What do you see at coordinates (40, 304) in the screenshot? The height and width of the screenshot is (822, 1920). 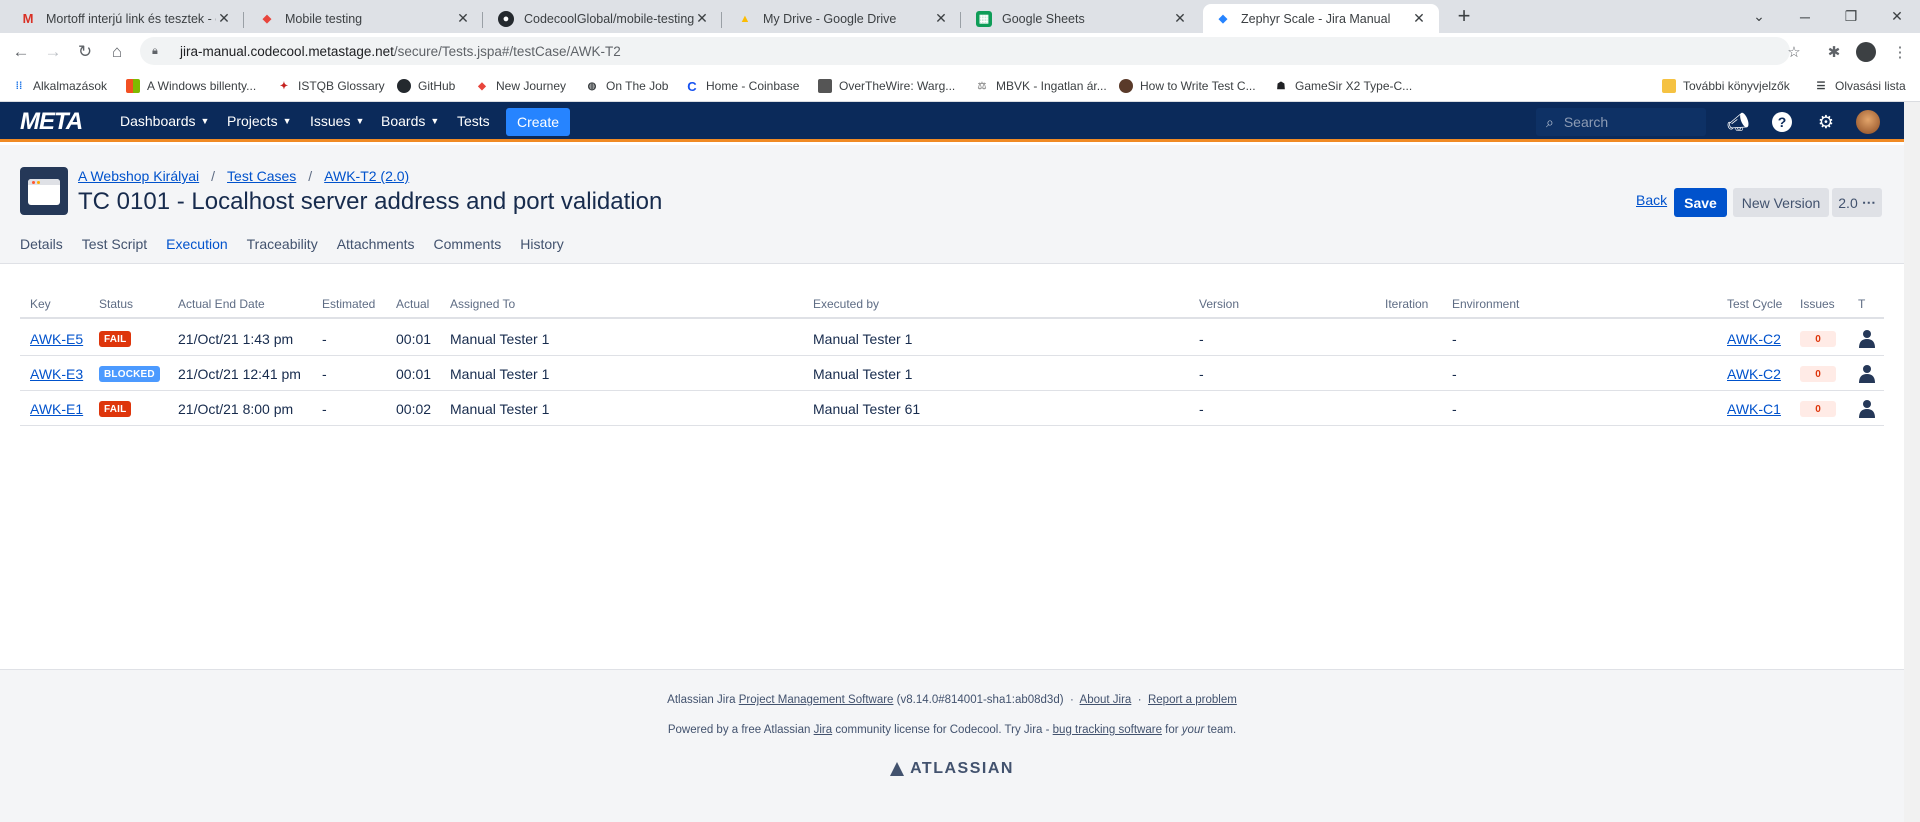 I see `col-key: Key` at bounding box center [40, 304].